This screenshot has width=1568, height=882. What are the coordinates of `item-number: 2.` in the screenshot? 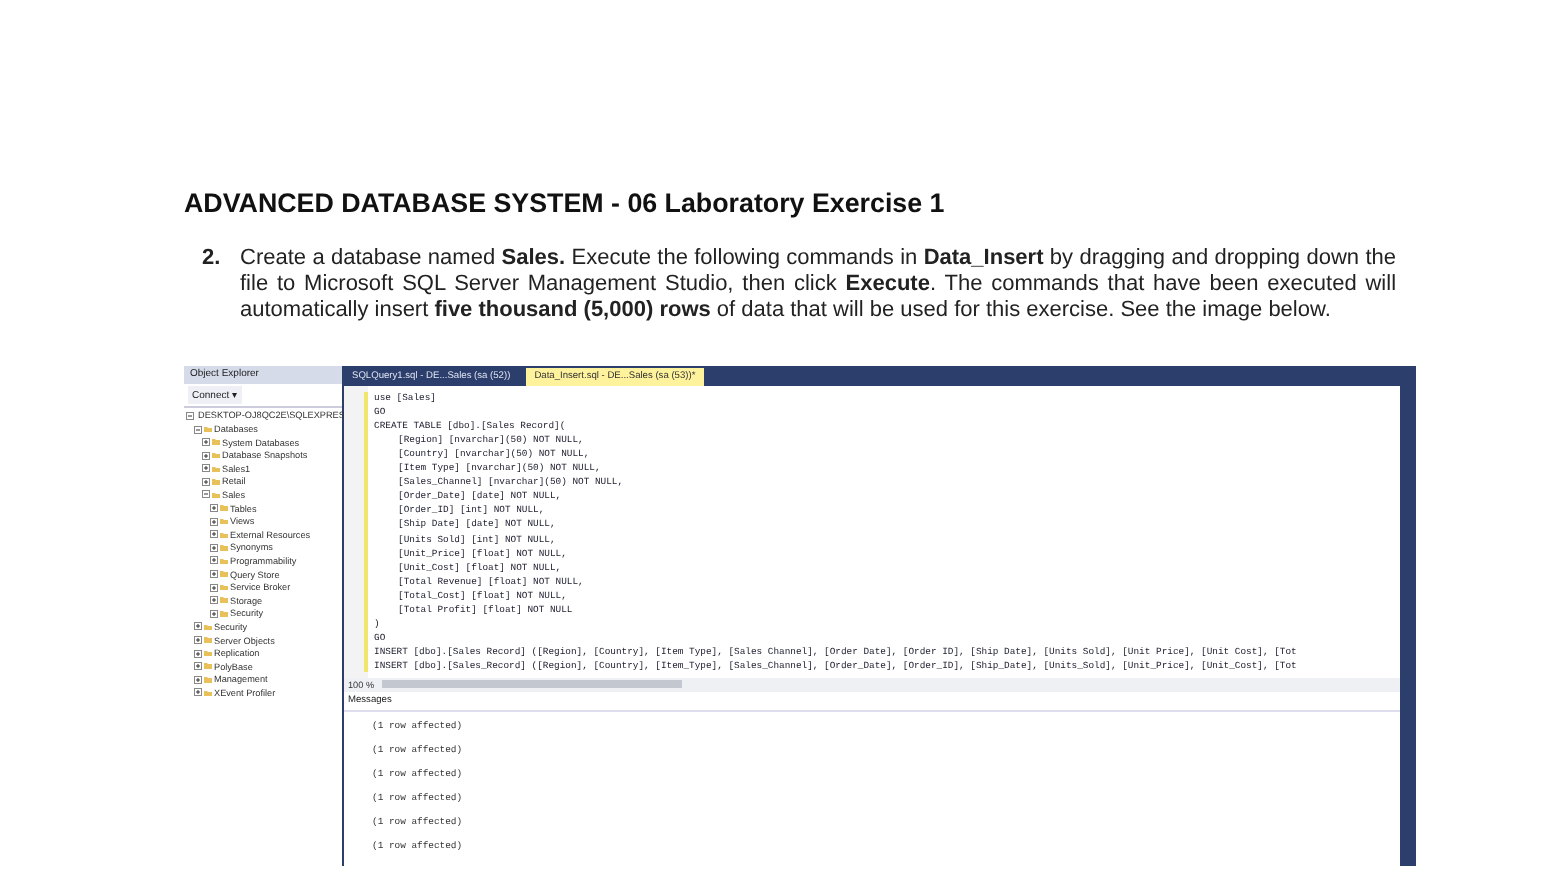 It's located at (212, 260).